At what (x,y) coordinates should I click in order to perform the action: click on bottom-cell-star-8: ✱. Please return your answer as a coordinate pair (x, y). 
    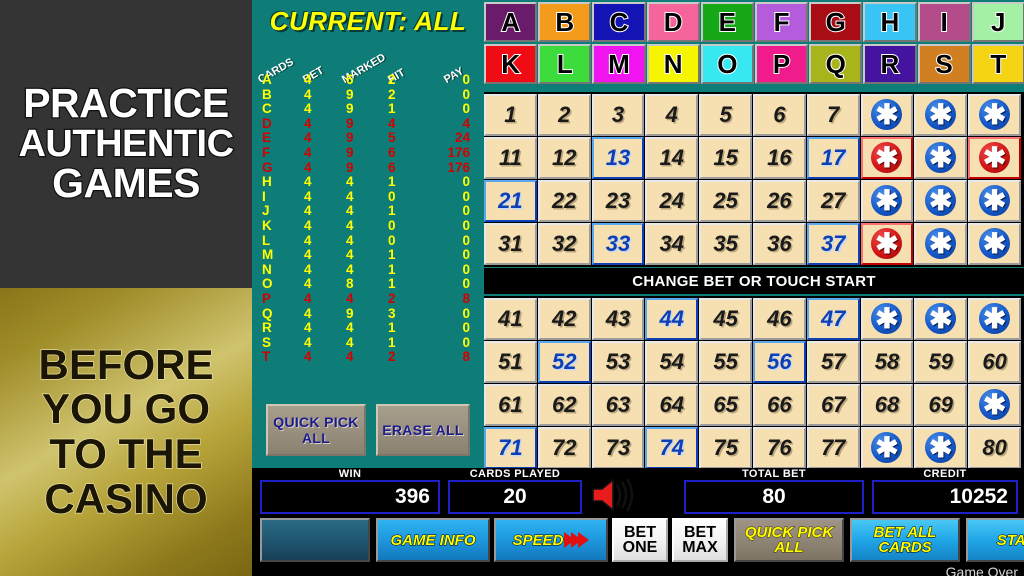
    Looking at the image, I should click on (941, 319).